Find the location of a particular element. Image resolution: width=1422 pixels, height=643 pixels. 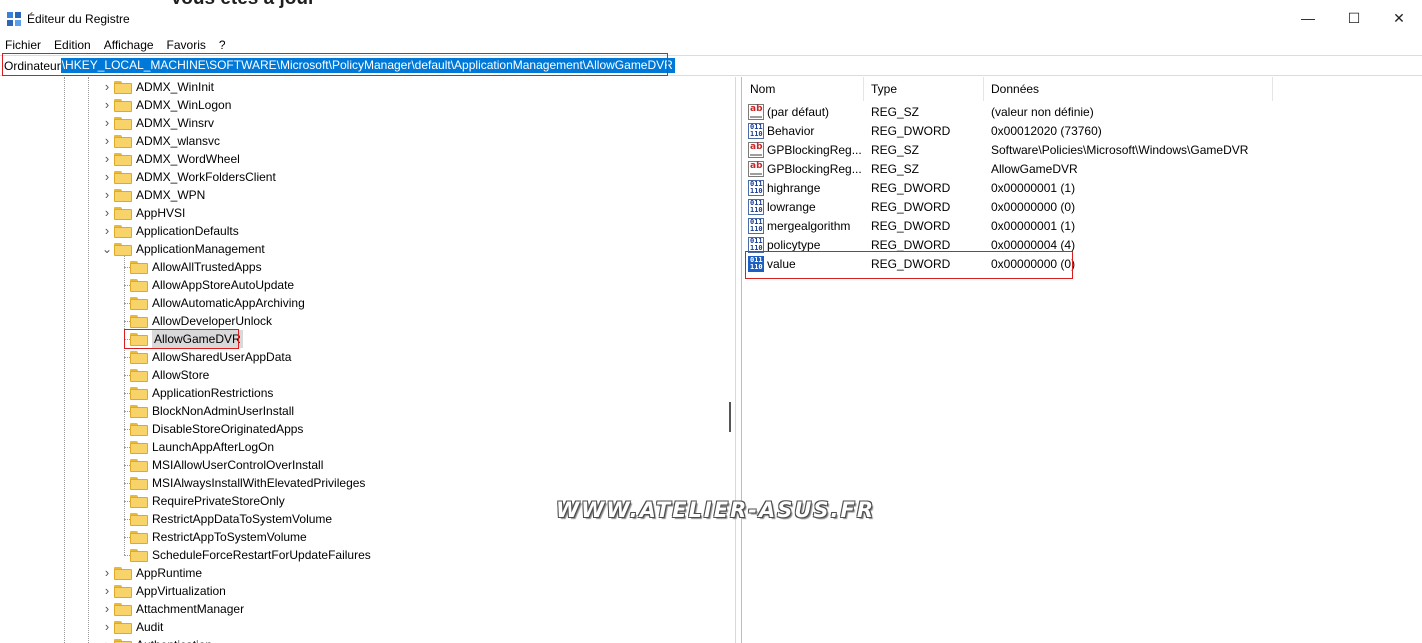

tree-key: › ADMX_WorkFoldersClient is located at coordinates (190, 177).